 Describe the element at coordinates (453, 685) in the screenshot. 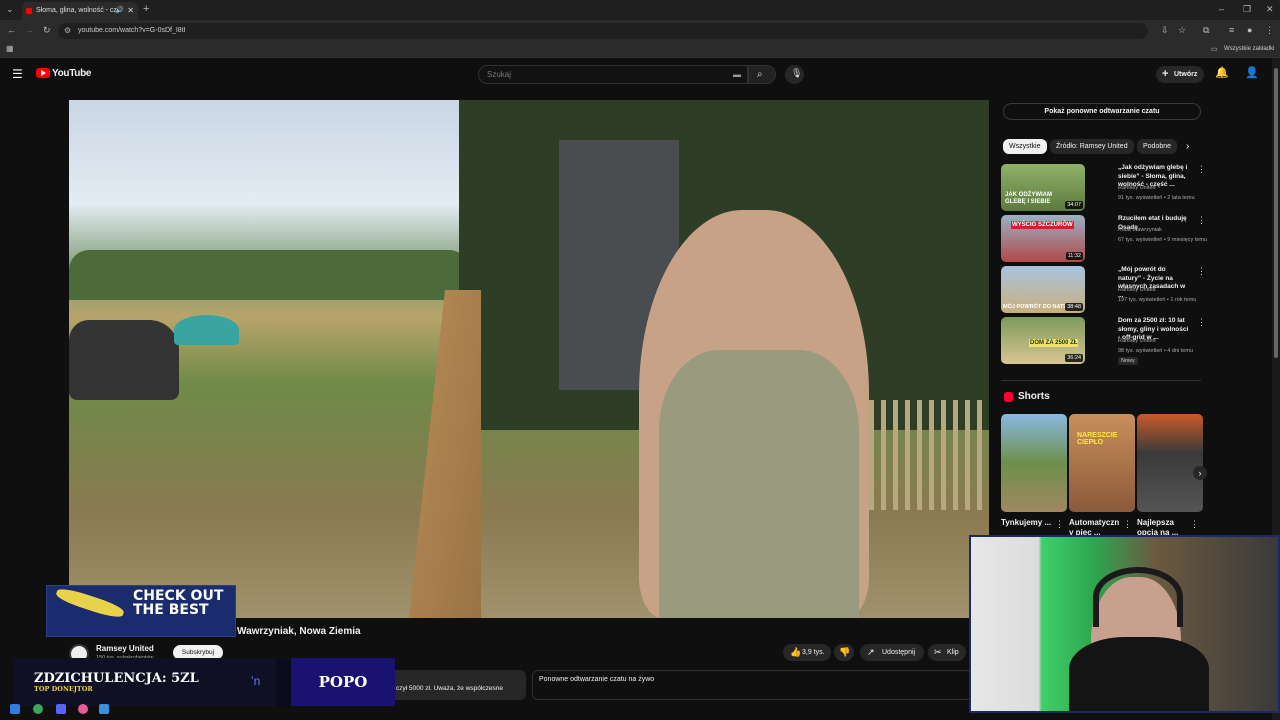

I see `description-box: czył 5000 zł. Uważa, że współczesne` at that location.